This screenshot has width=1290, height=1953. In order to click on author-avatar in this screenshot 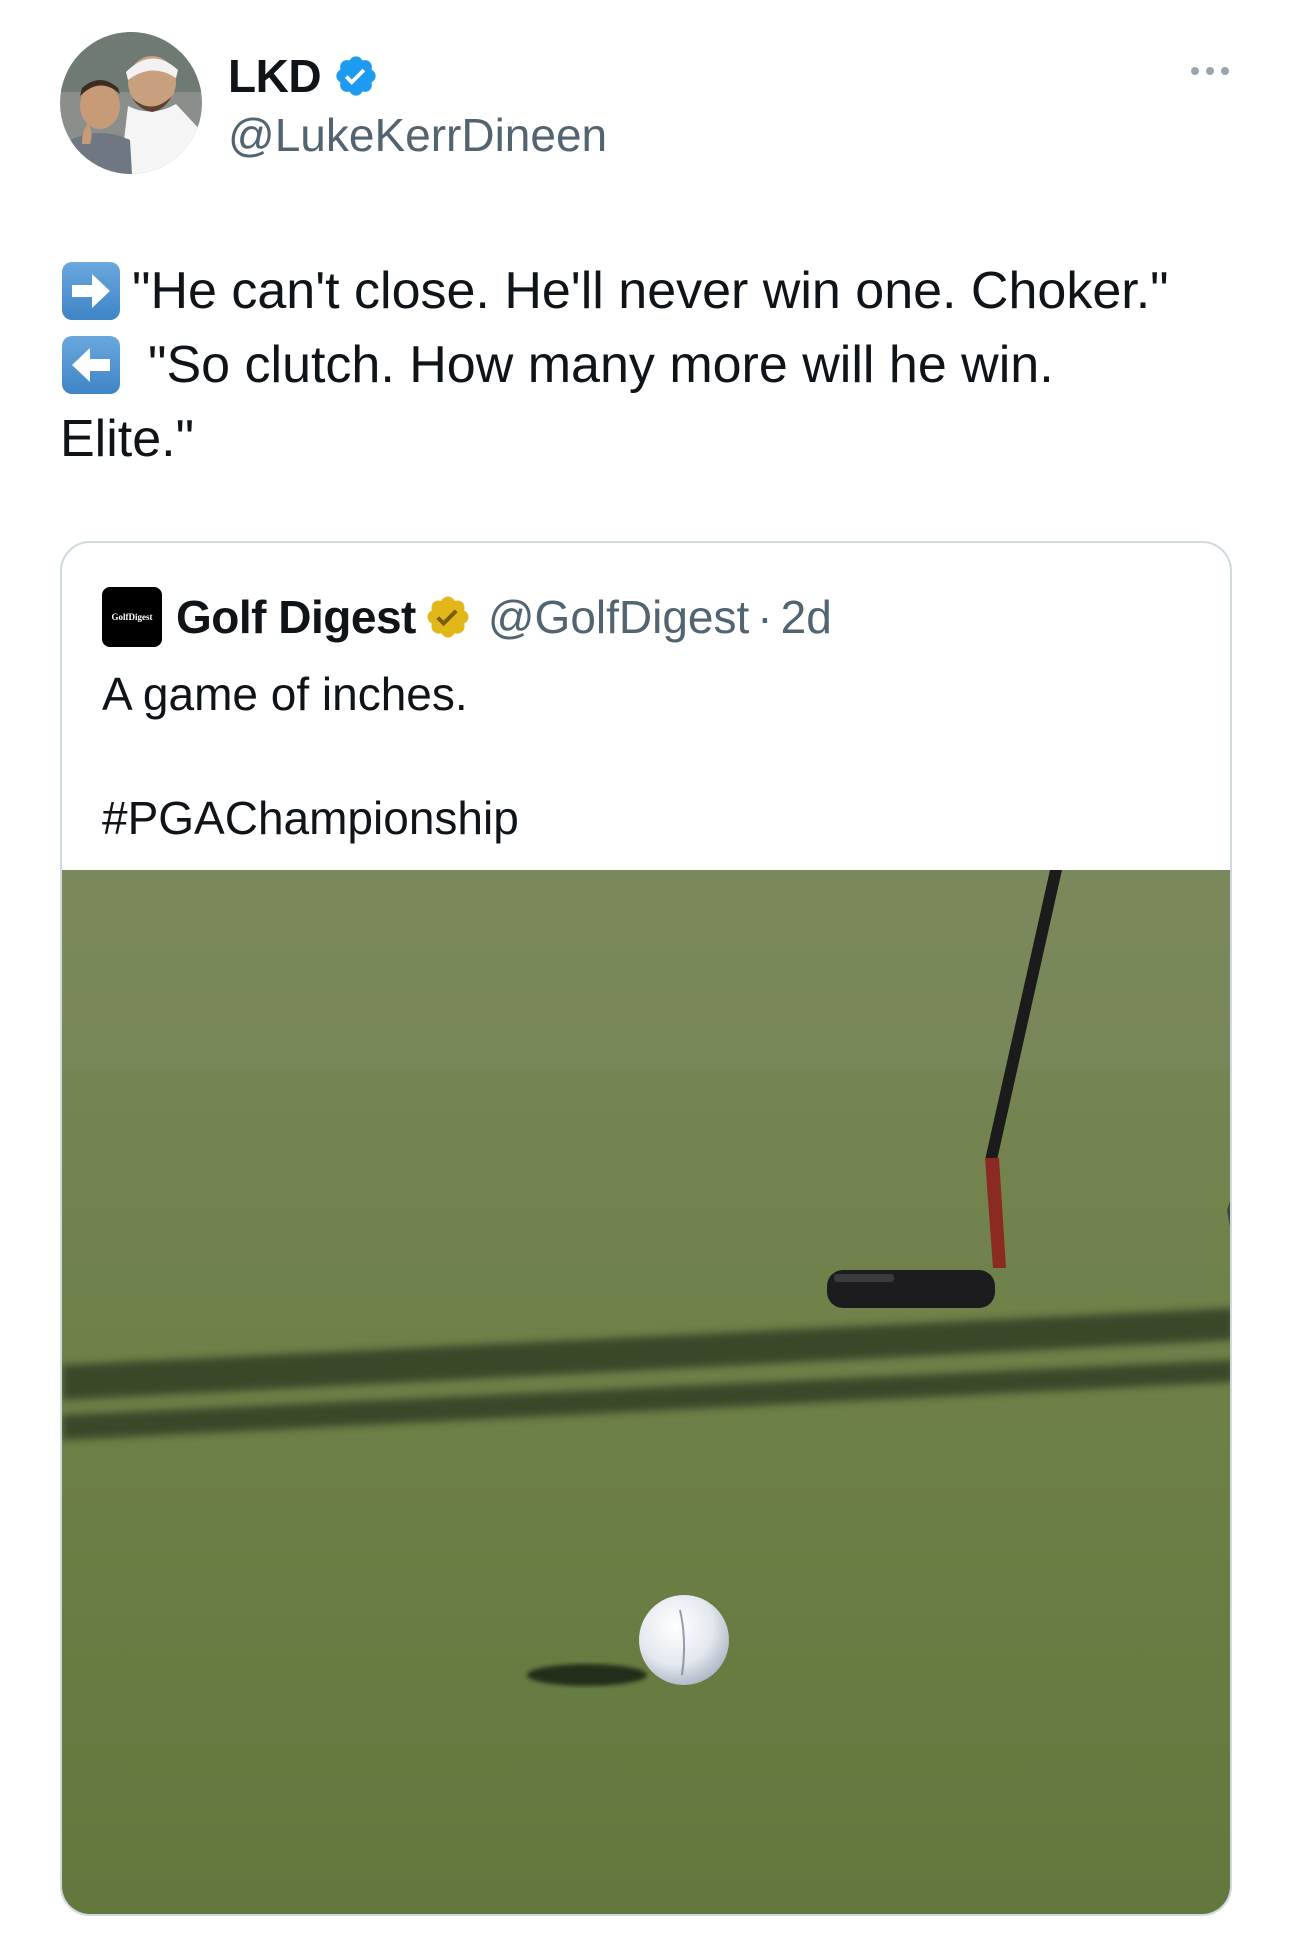, I will do `click(131, 103)`.